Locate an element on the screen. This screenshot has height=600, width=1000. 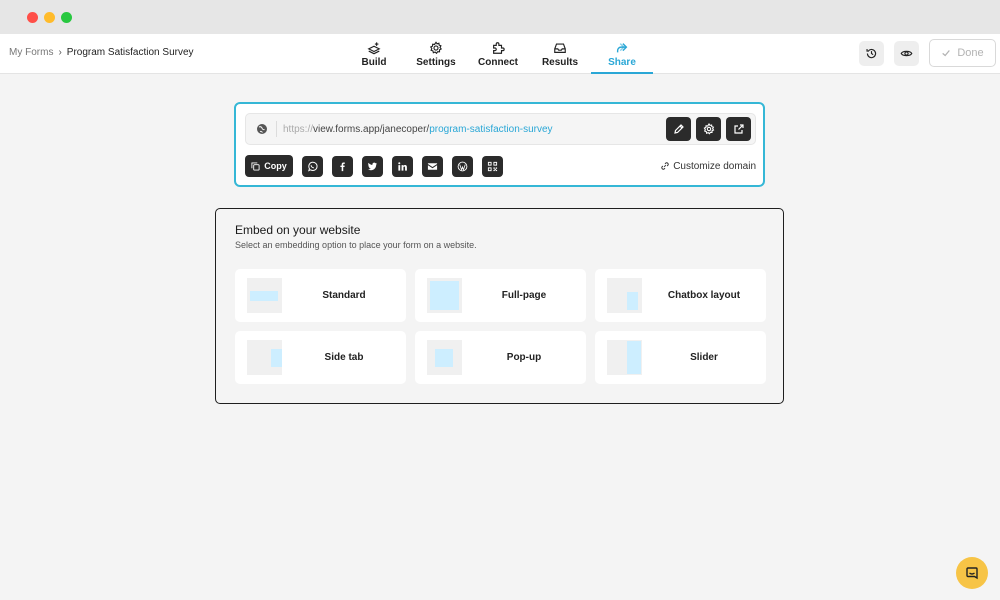
done-button: Done is located at coordinates (962, 53).